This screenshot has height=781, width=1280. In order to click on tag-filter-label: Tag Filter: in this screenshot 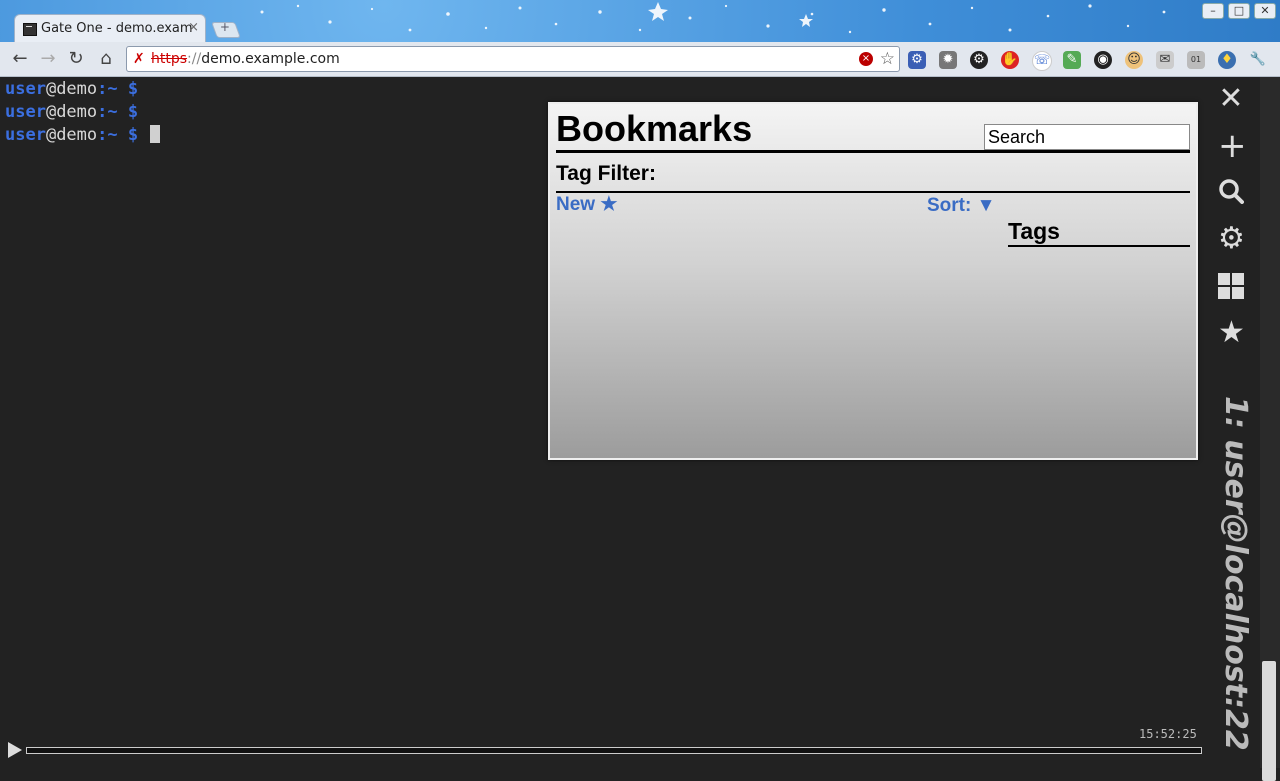, I will do `click(606, 173)`.